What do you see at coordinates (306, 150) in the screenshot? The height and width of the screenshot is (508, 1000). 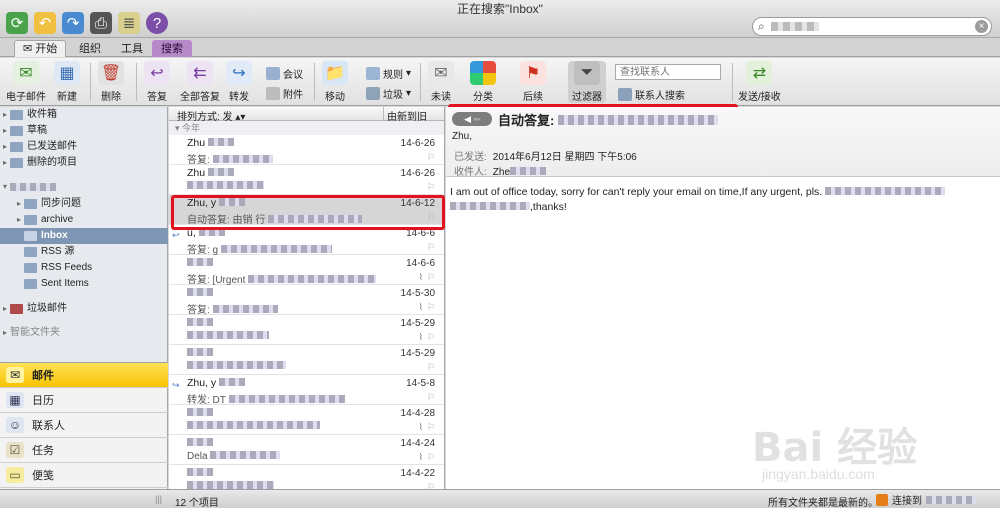 I see `message-row: Zhu 14-6-26 答复: ⚐` at bounding box center [306, 150].